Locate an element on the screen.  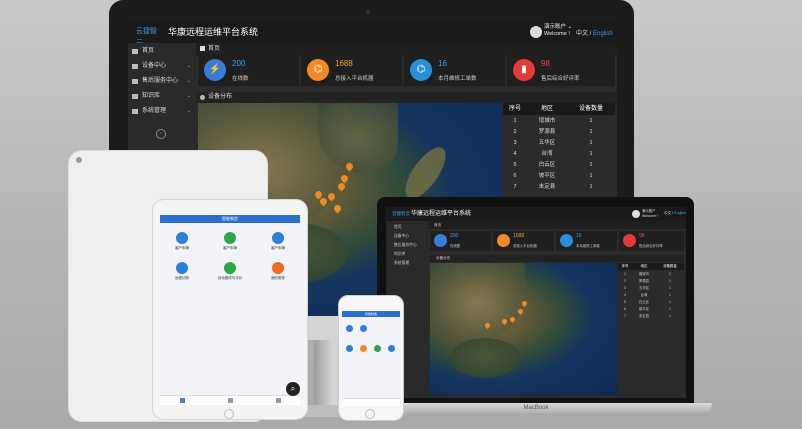
stat-card-machines: ⌬ 1688 总接入平台机器 is located at coordinates (351, 70).